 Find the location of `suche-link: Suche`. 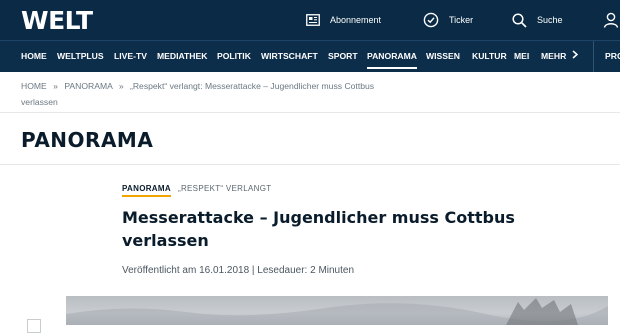

suche-link: Suche is located at coordinates (537, 20).